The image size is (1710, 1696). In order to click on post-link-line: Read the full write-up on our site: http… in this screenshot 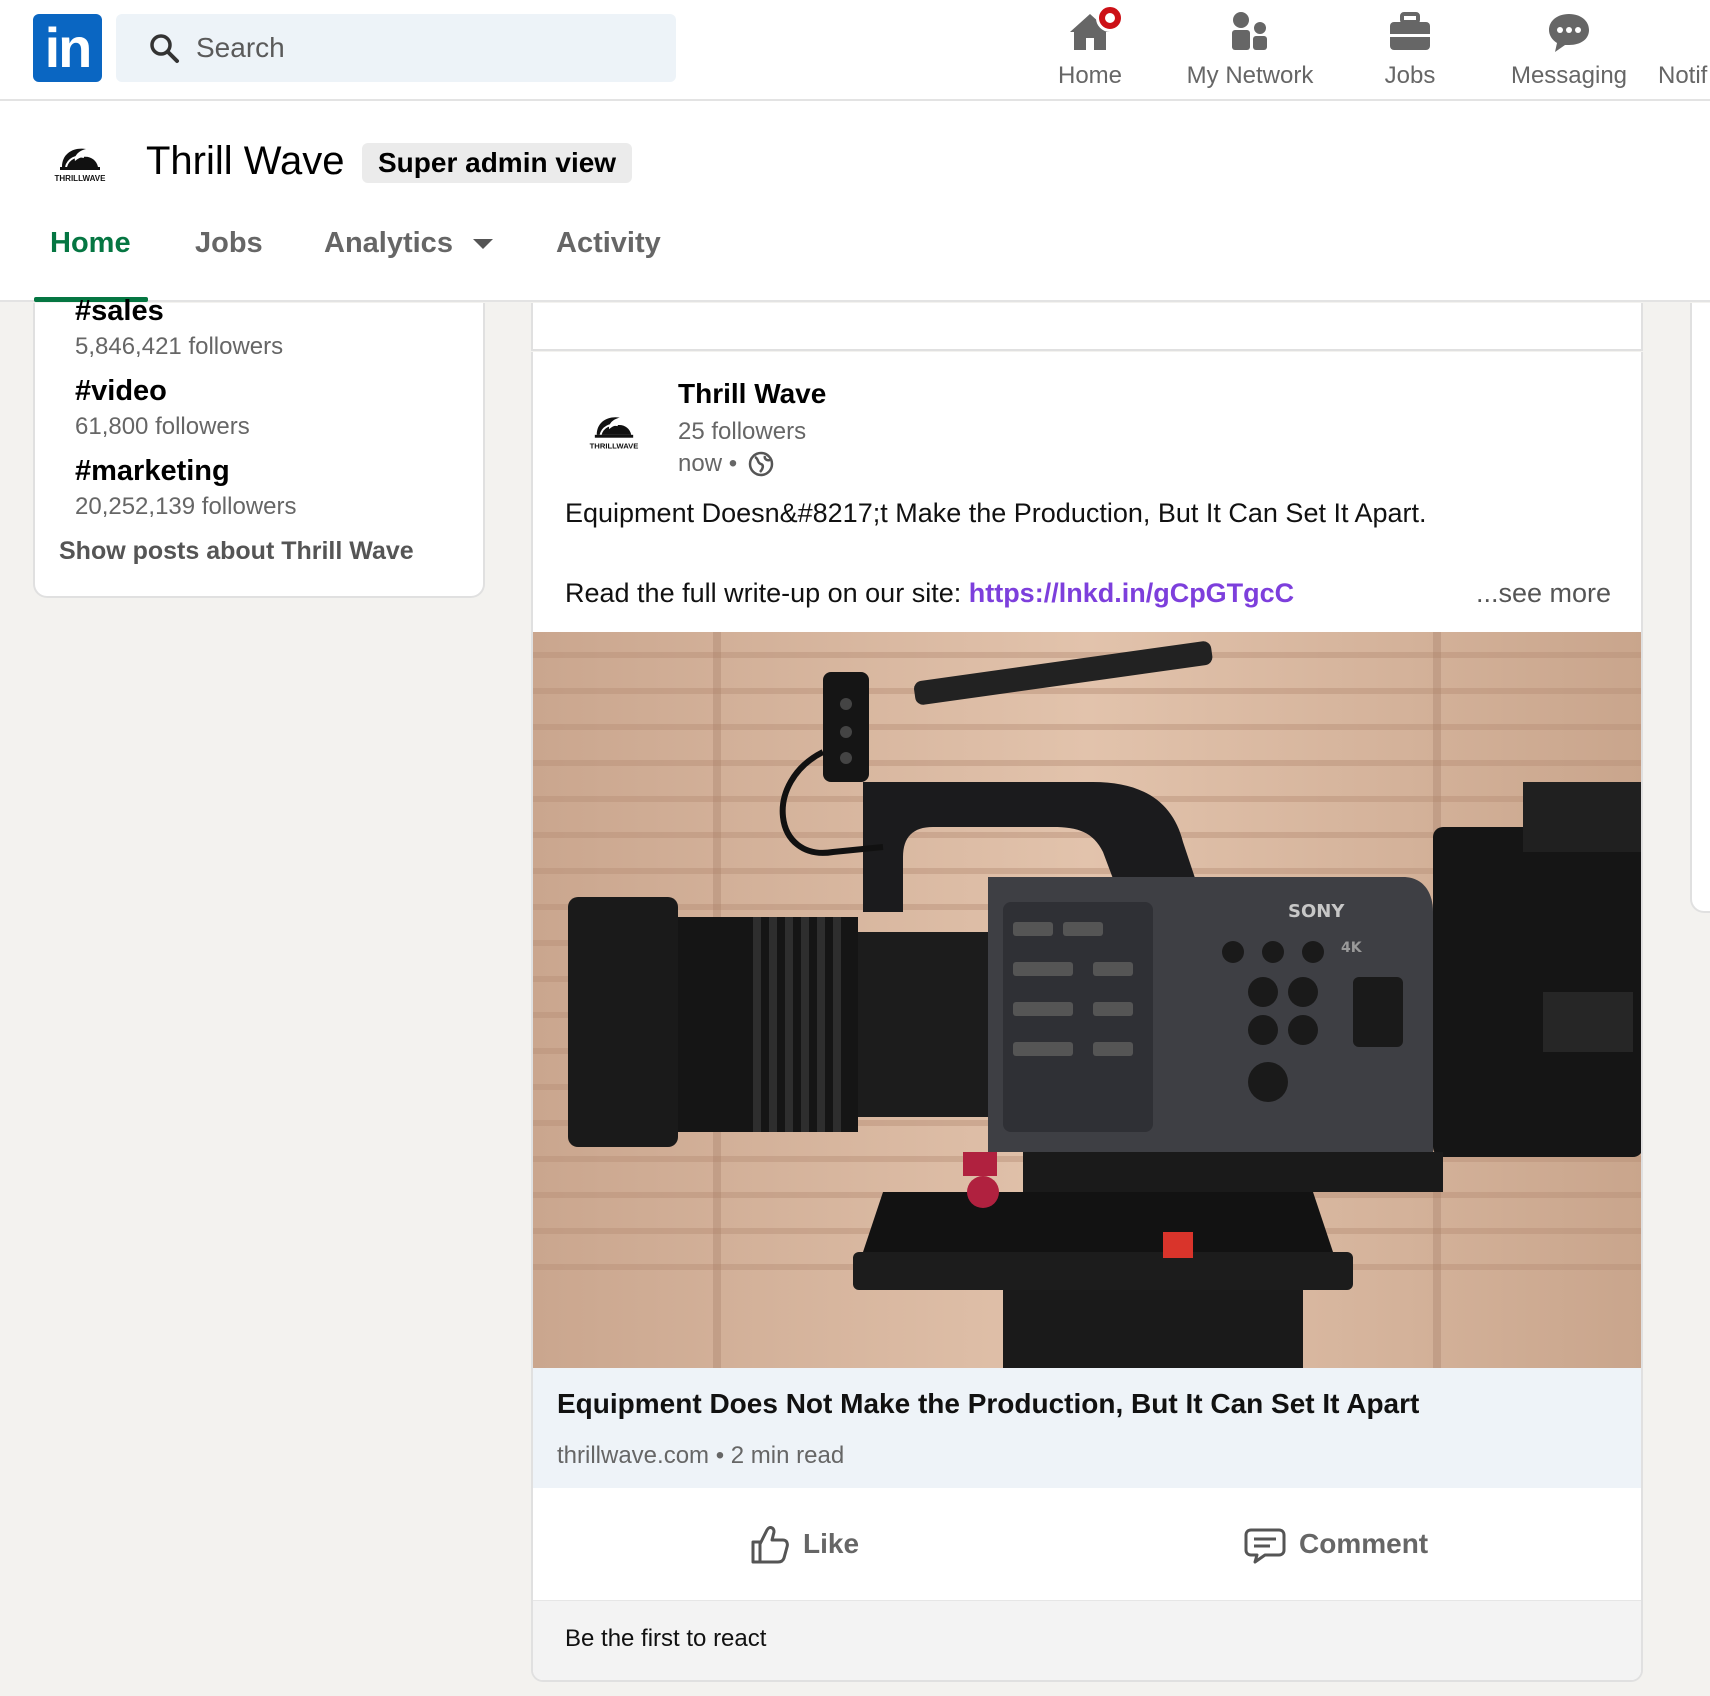, I will do `click(929, 593)`.